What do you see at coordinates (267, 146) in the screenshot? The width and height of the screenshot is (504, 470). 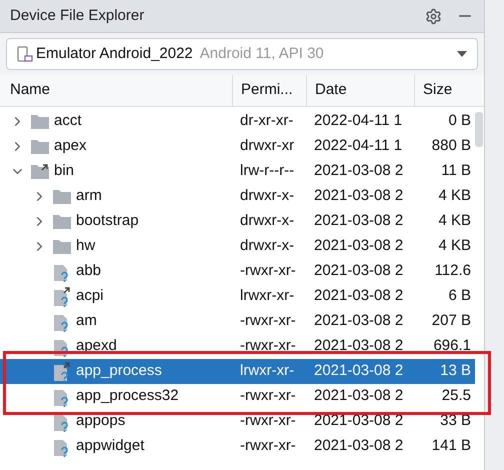 I see `permissions-cell-text: drwxr-xr` at bounding box center [267, 146].